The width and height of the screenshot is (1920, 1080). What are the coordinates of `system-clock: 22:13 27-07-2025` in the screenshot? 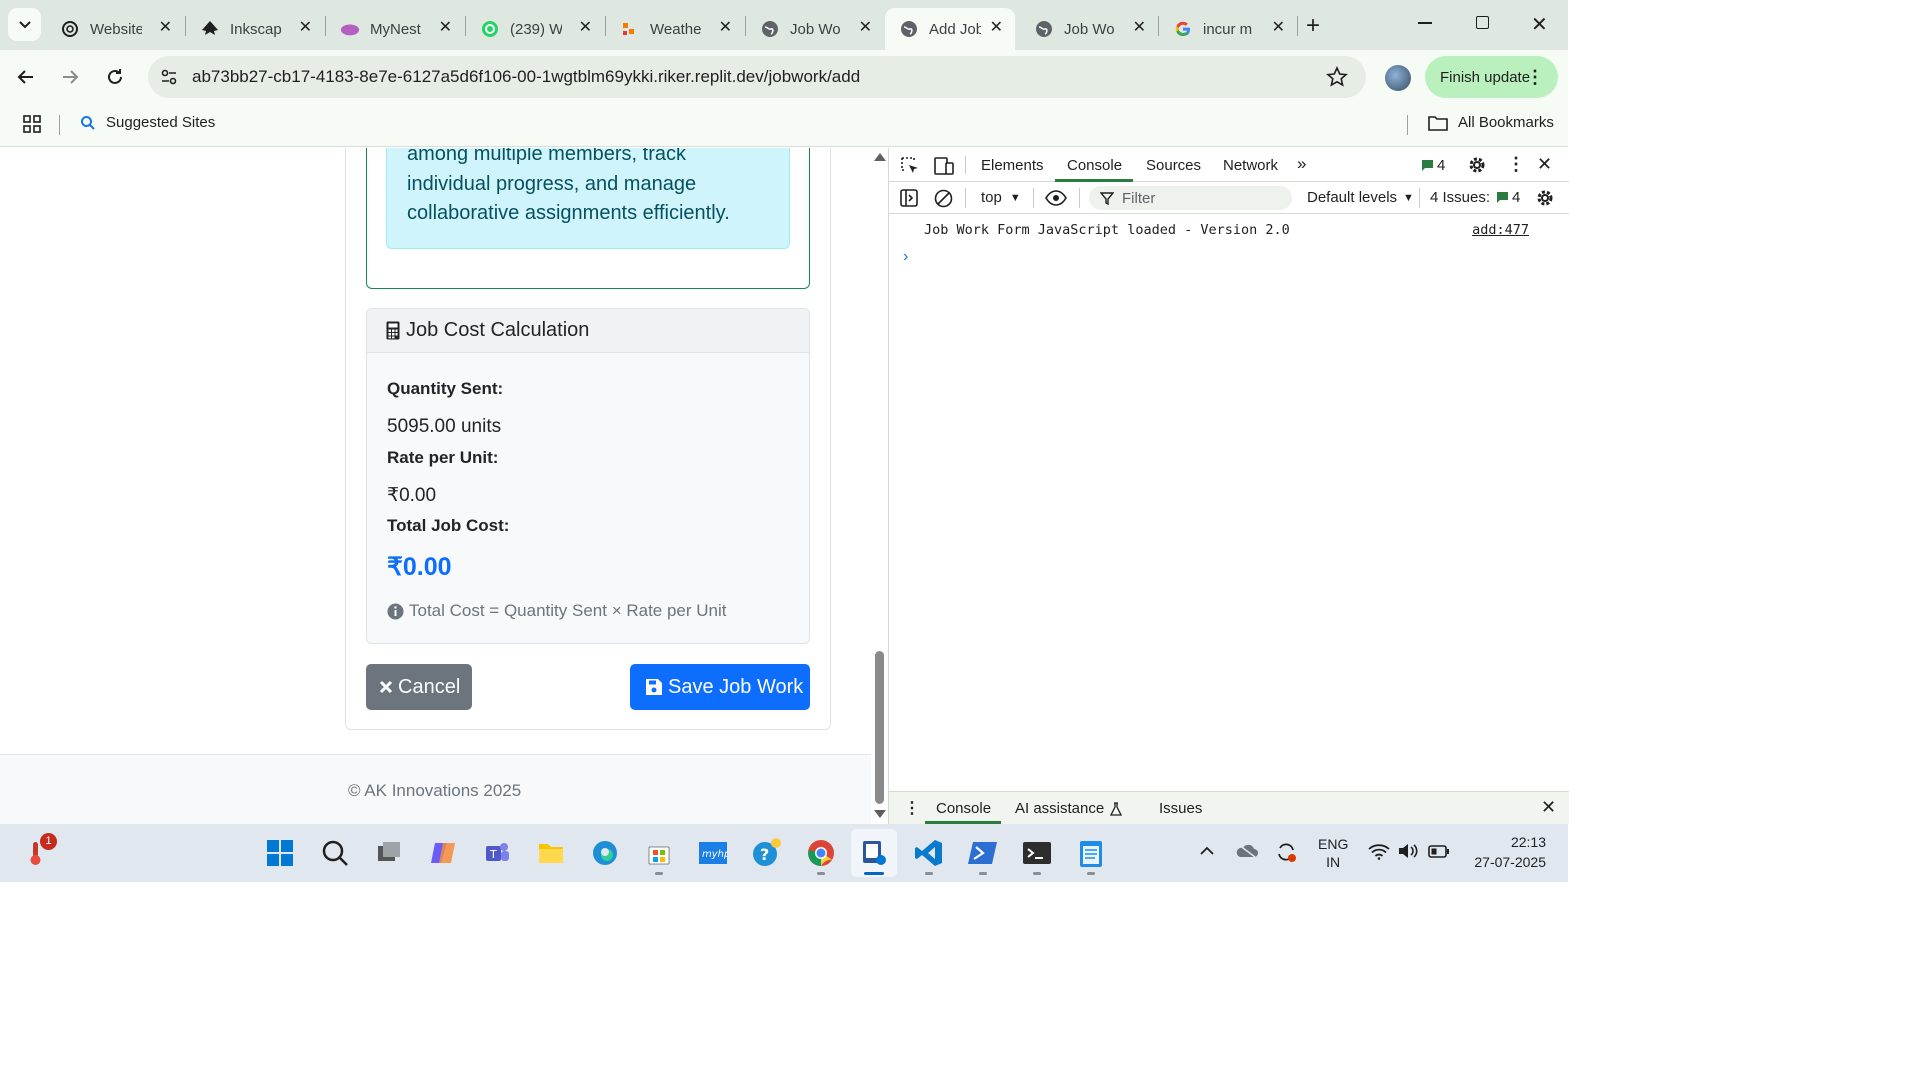 It's located at (1506, 852).